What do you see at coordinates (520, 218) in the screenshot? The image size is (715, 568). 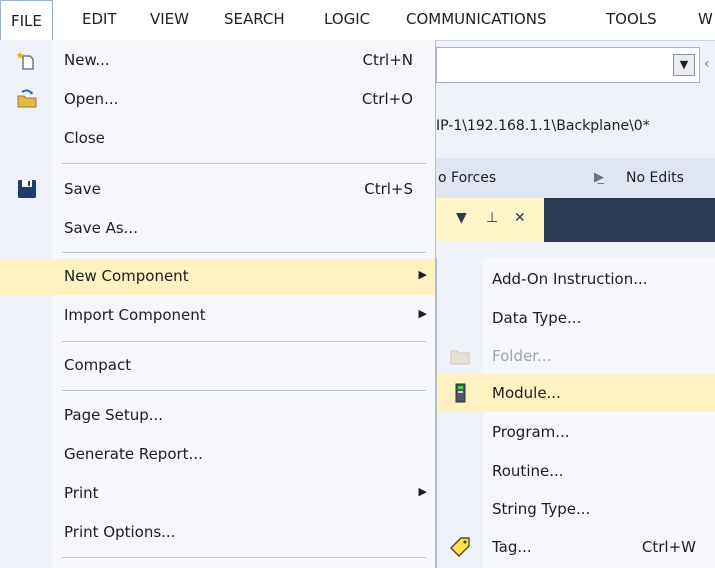 I see `close-icon: ✕` at bounding box center [520, 218].